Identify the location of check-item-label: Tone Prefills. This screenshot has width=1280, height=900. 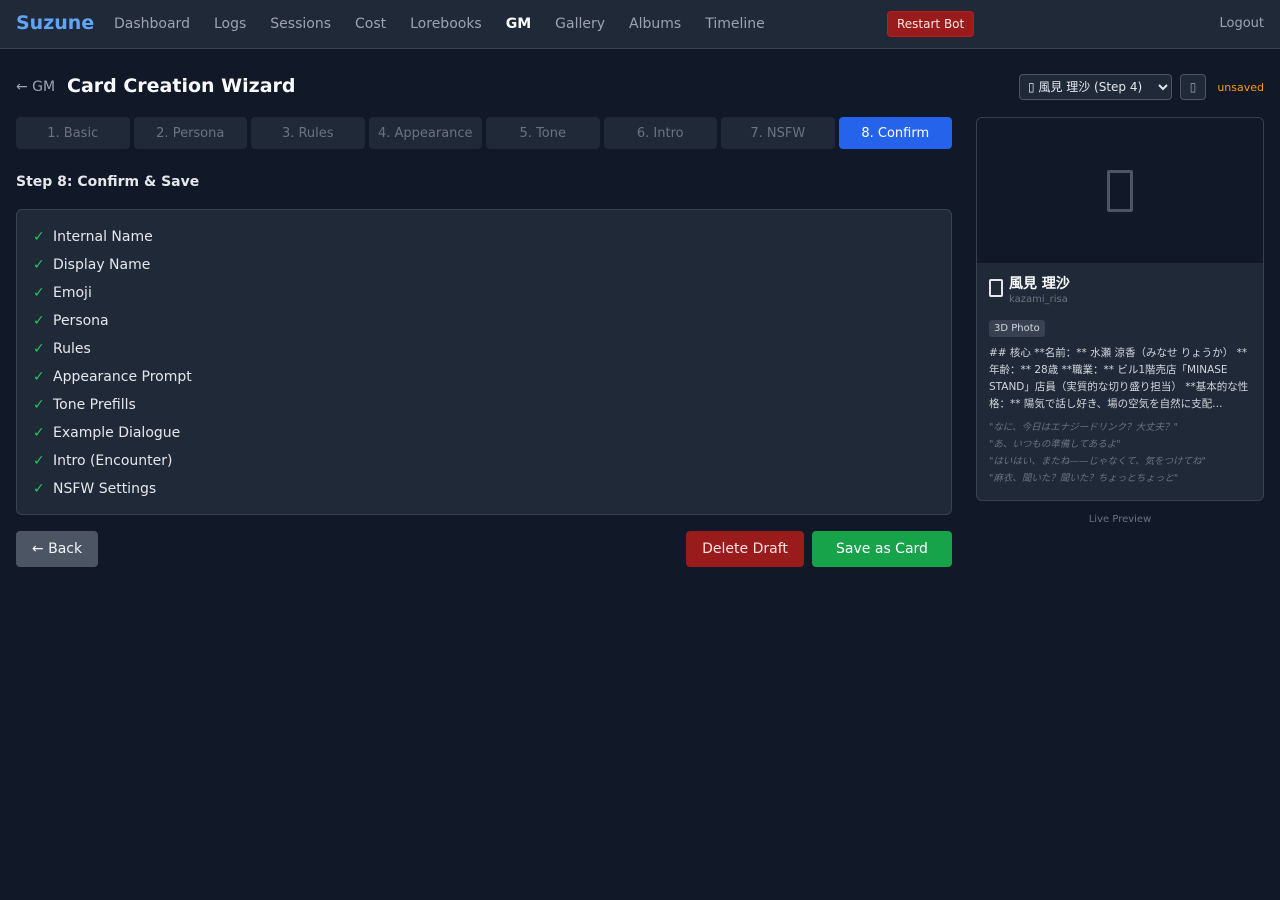
(94, 405).